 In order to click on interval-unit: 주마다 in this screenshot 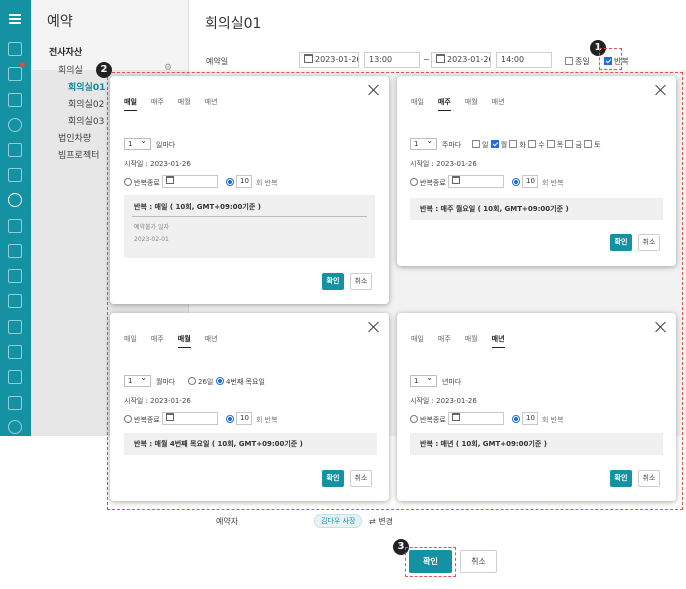, I will do `click(452, 145)`.